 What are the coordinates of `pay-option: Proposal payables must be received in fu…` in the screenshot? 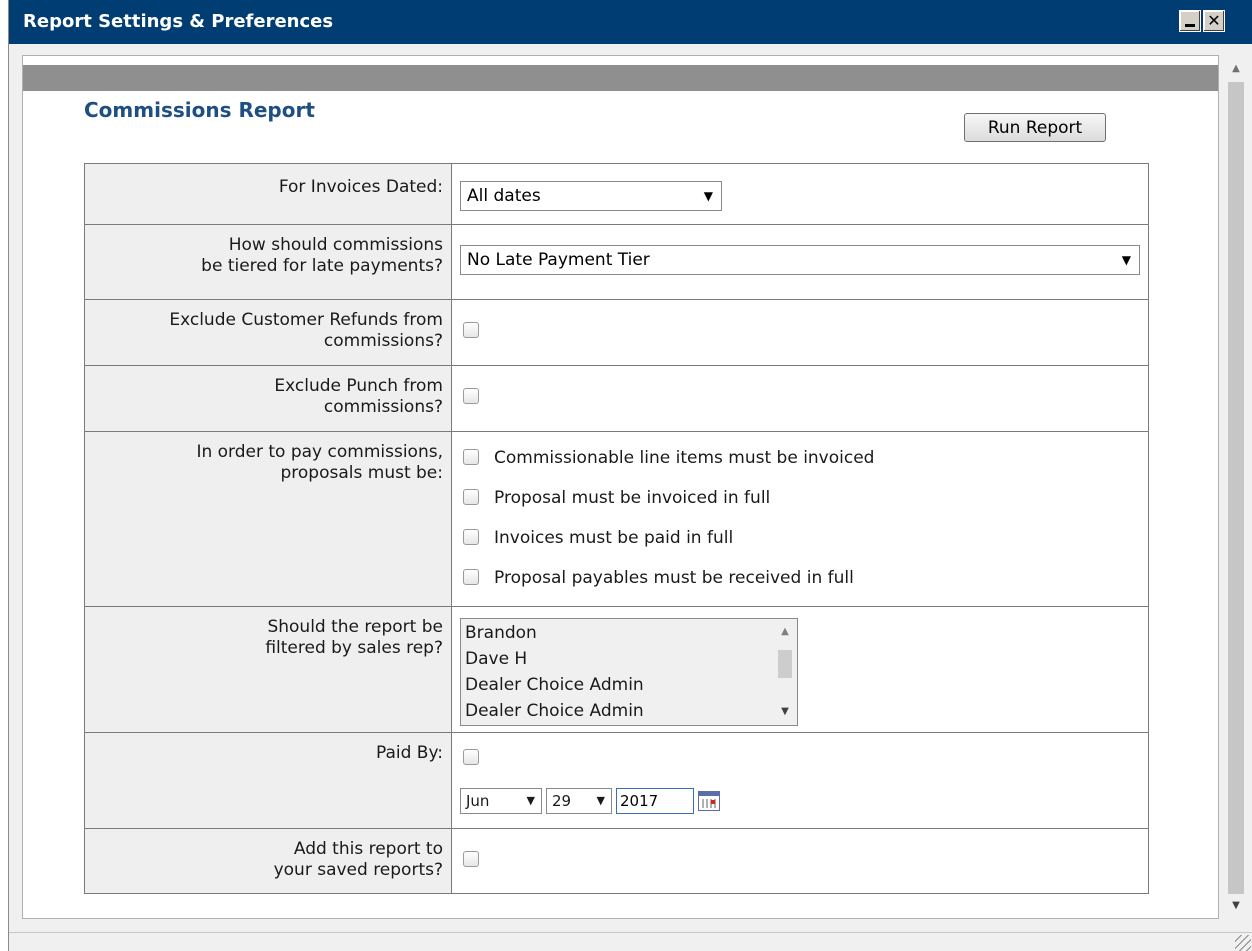 It's located at (800, 586).